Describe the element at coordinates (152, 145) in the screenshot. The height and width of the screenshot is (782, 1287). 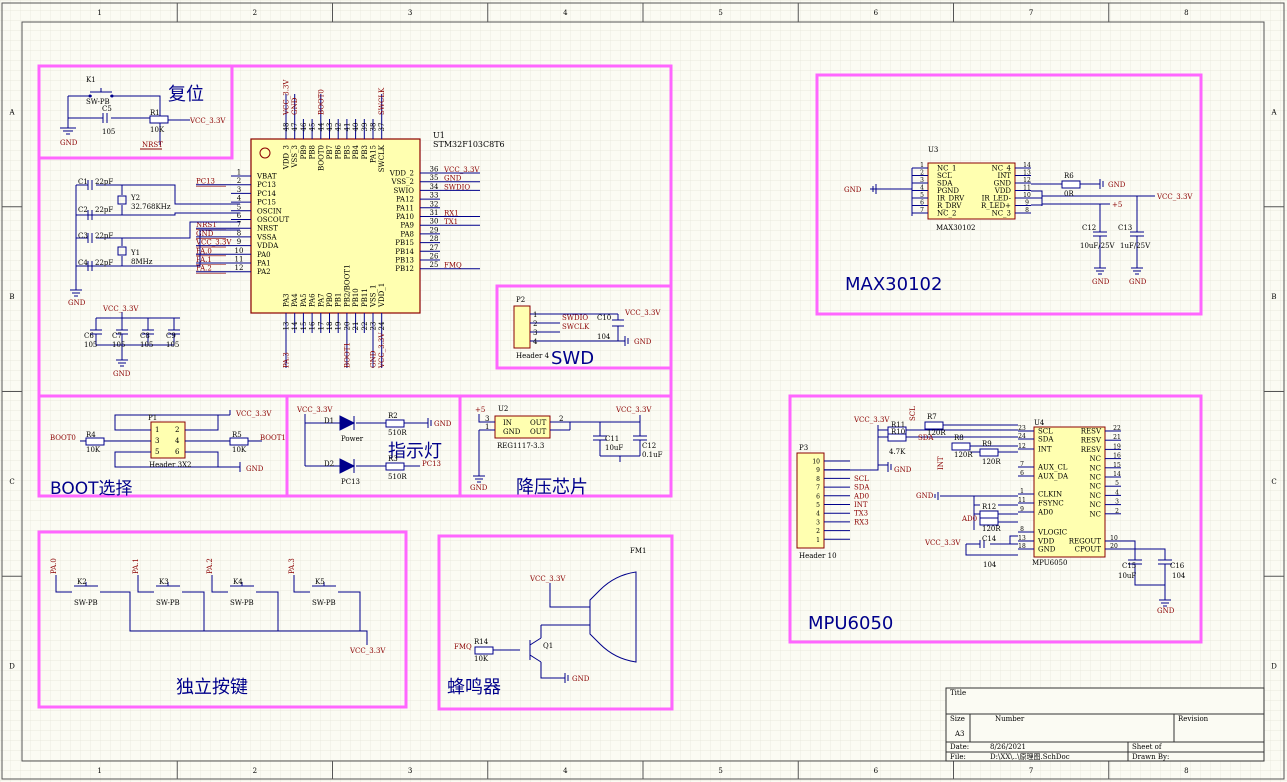
I see `reset-nrst: NRST` at that location.